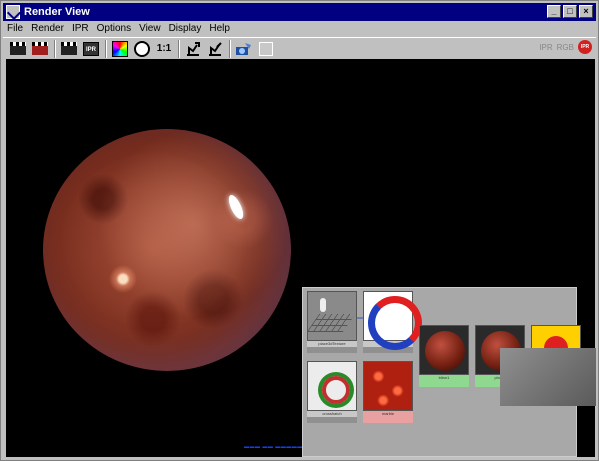  I want to click on crosshatch-texture-icon, so click(332, 386).